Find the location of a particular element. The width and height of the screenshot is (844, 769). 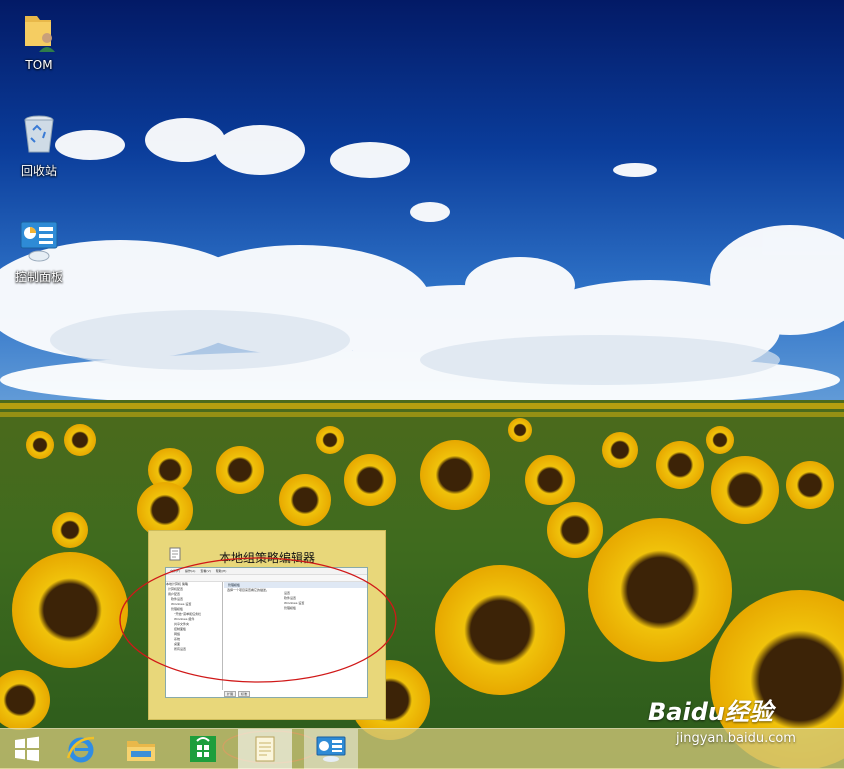

taskbar-file-explorer is located at coordinates (141, 749).